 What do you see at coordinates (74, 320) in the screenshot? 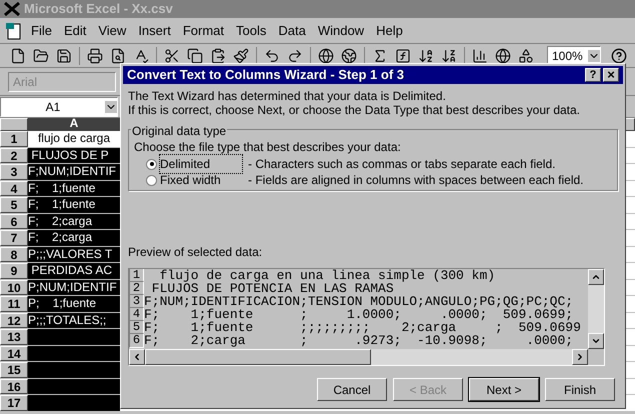
I see `table-cell: P;;;TOTALES;;` at bounding box center [74, 320].